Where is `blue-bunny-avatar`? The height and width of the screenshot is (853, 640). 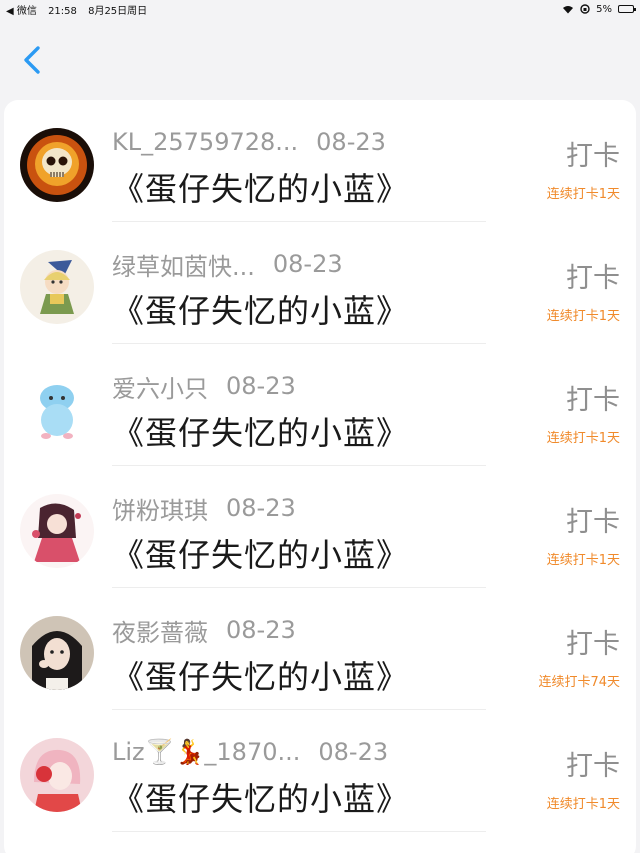 blue-bunny-avatar is located at coordinates (57, 409).